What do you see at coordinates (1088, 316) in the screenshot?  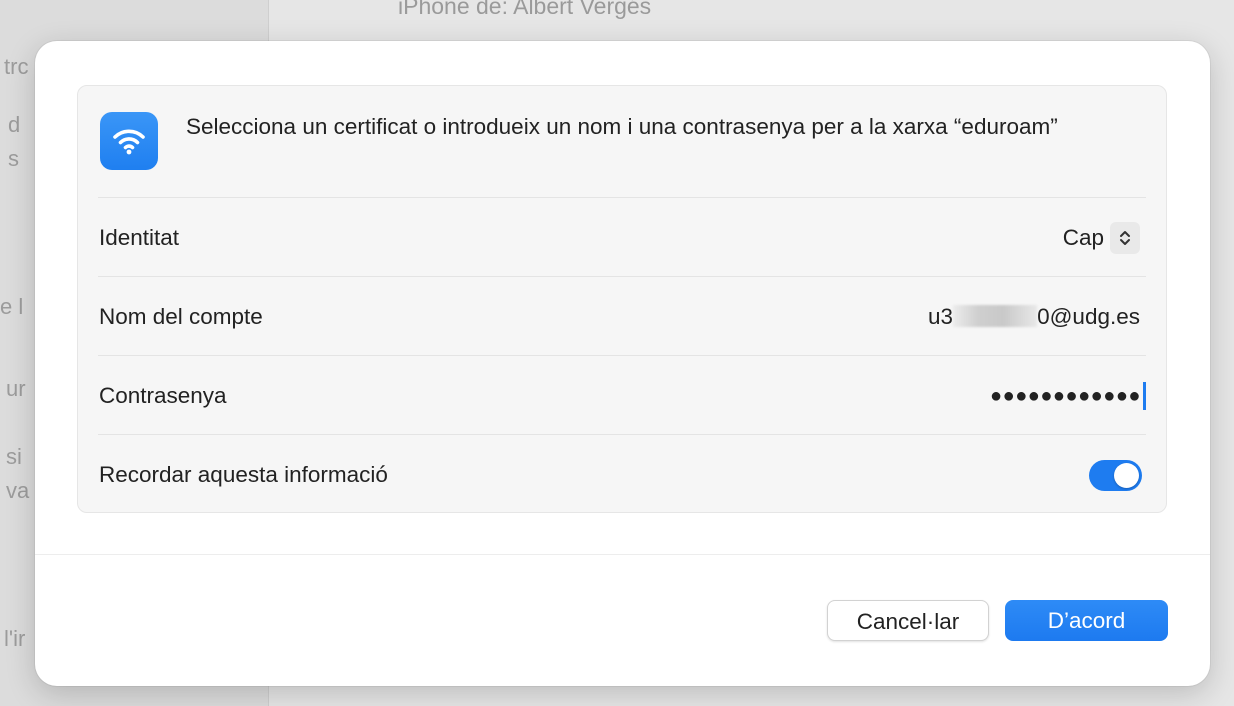 I see `account-value-suffix: 0@udg.es` at bounding box center [1088, 316].